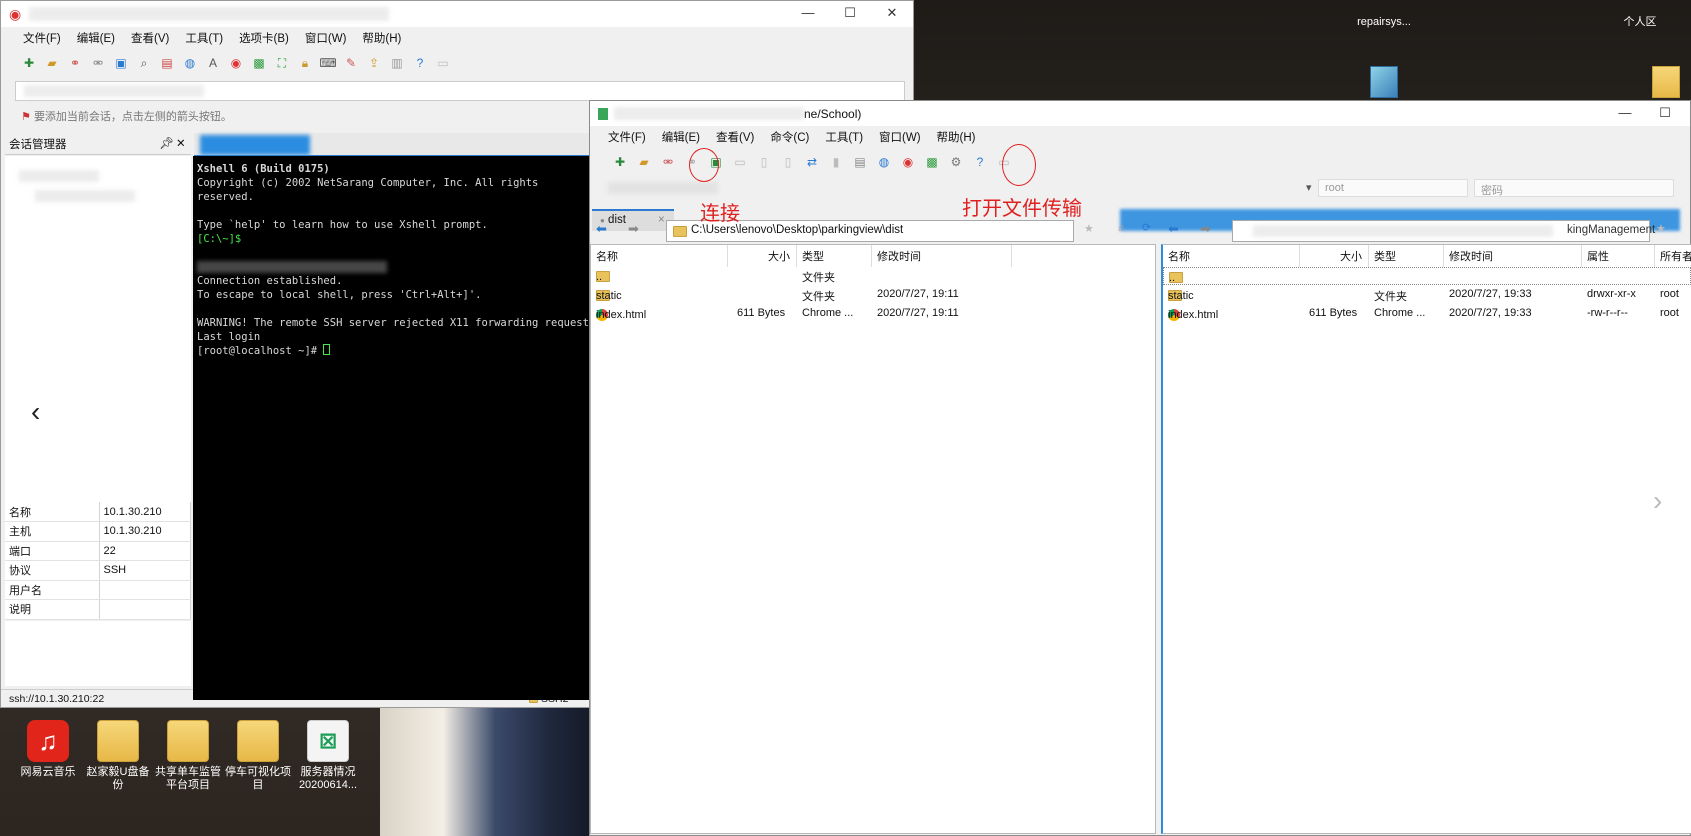  I want to click on remote-back-icon: ⬅, so click(1173, 229).